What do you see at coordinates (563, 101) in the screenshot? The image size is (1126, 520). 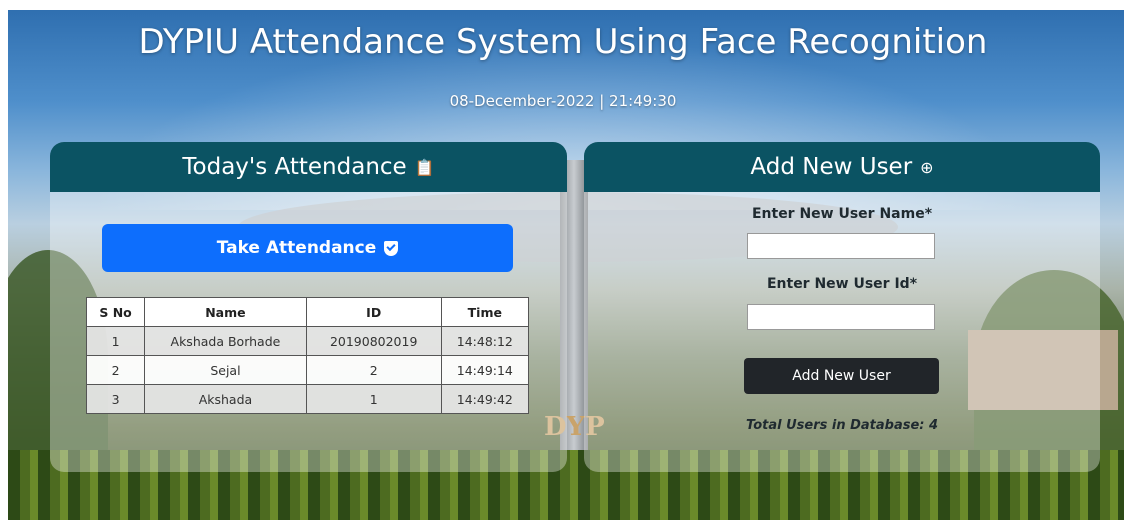 I see `current-datetime: 08-December-2022 | 21:49:30` at bounding box center [563, 101].